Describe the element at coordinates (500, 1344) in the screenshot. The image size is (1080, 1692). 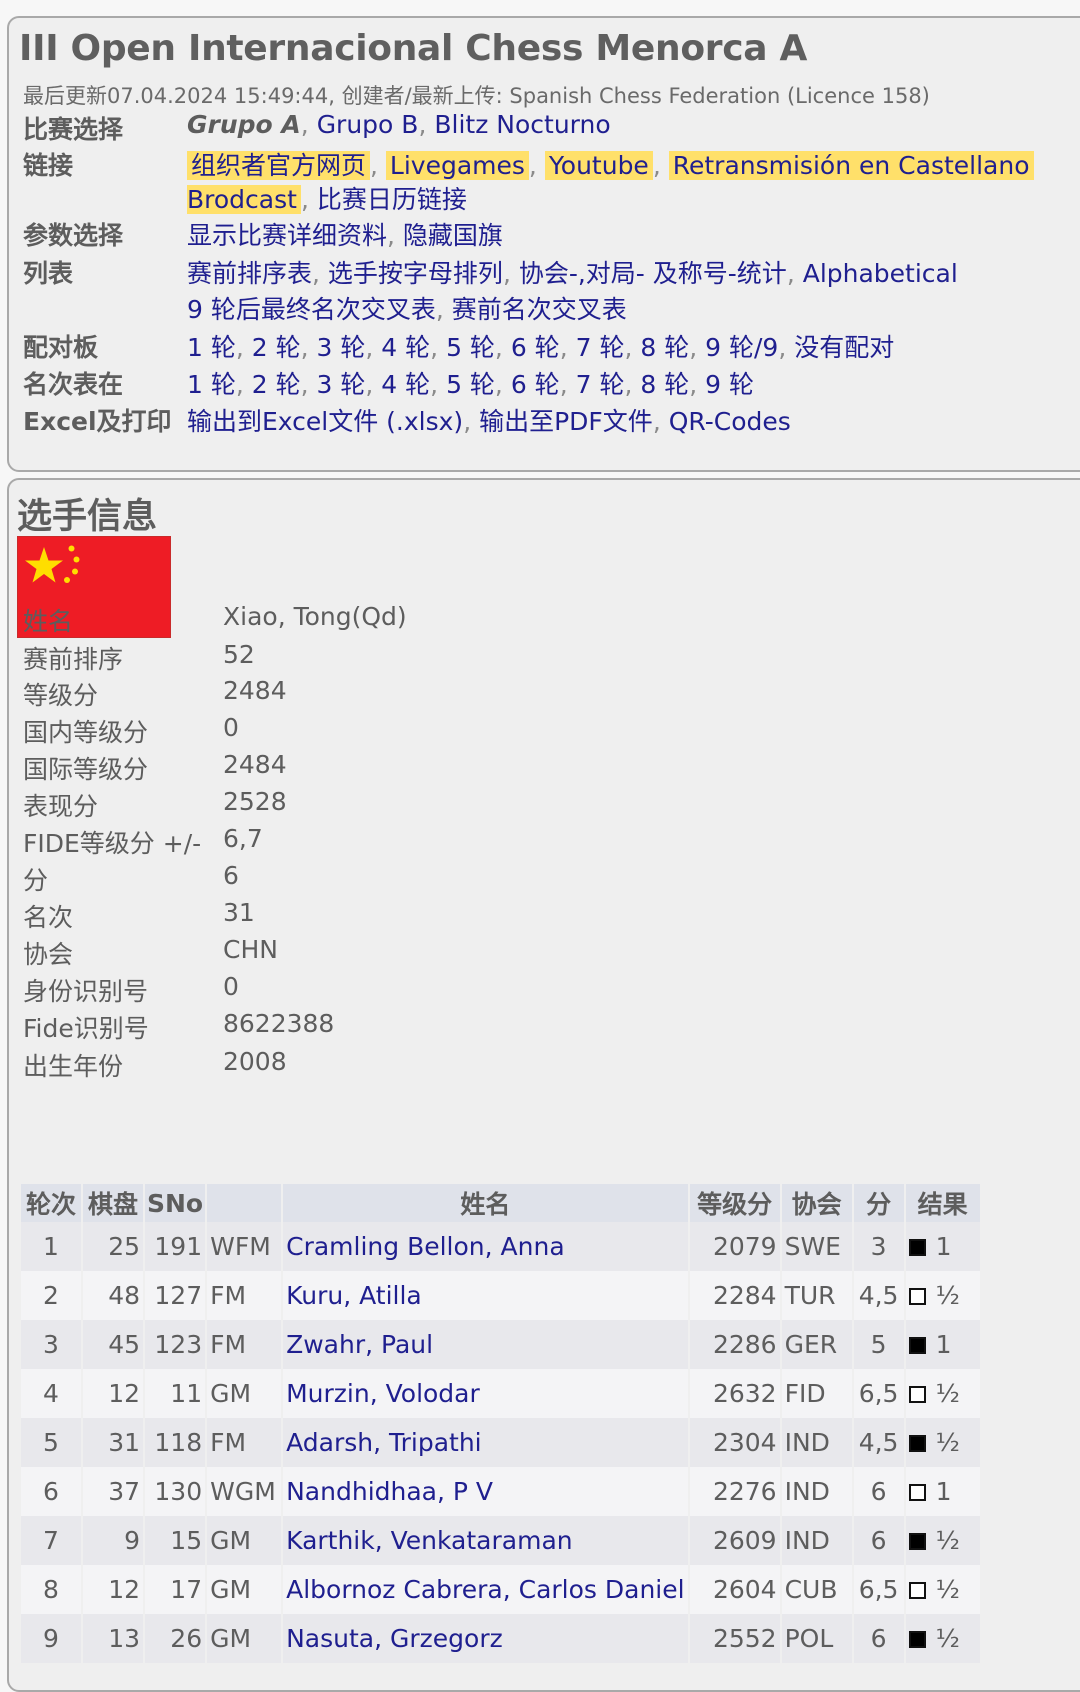
I see `table-row: 3 45 123 FM Zwahr, Paul 2286 GER 5 1` at that location.